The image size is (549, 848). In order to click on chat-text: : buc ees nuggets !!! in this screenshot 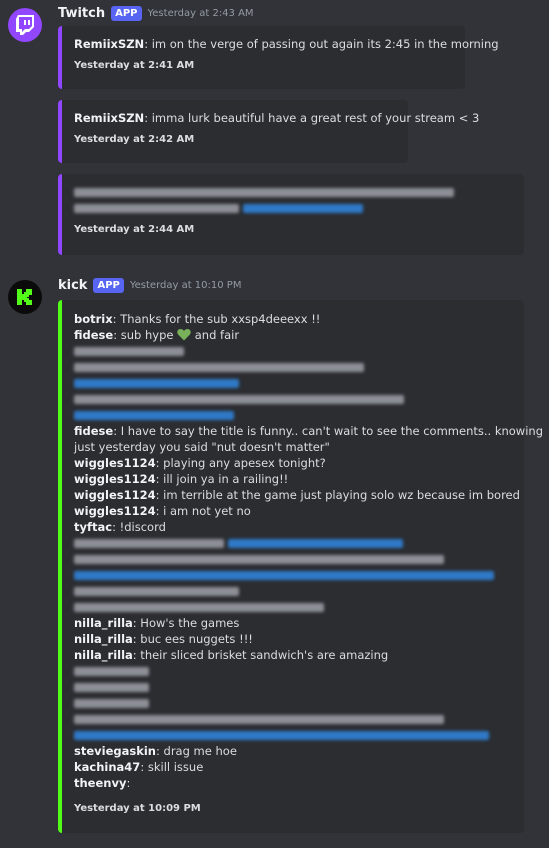, I will do `click(192, 639)`.